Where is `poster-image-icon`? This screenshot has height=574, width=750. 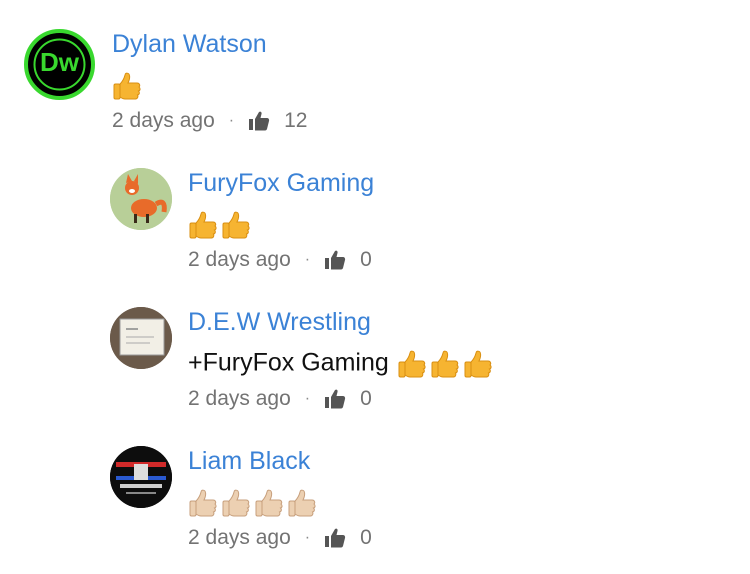 poster-image-icon is located at coordinates (141, 477).